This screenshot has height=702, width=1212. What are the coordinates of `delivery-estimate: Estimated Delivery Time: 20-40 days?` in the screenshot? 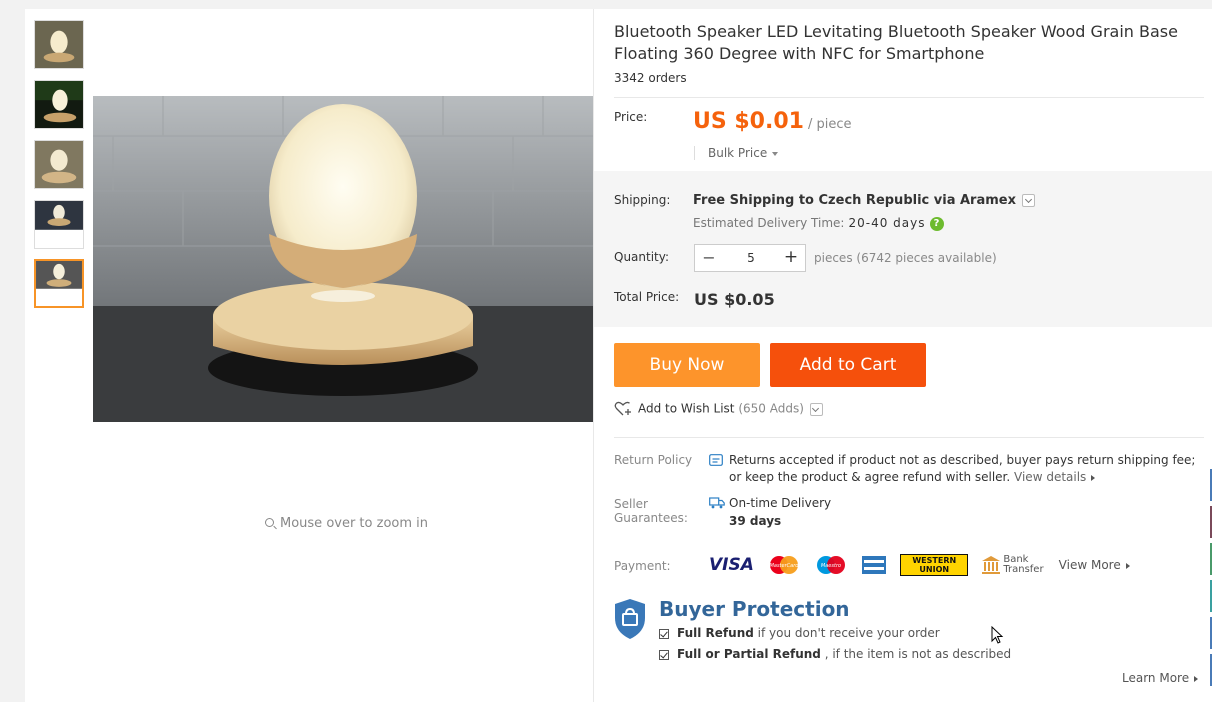 It's located at (818, 223).